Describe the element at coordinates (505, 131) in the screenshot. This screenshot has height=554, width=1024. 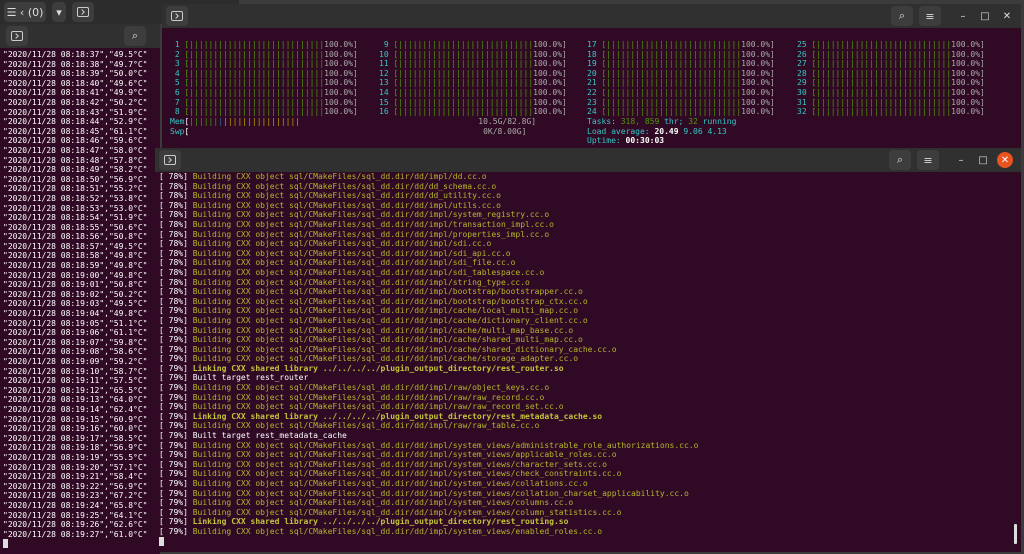
I see `swp-value: 0K/8.00G]` at that location.